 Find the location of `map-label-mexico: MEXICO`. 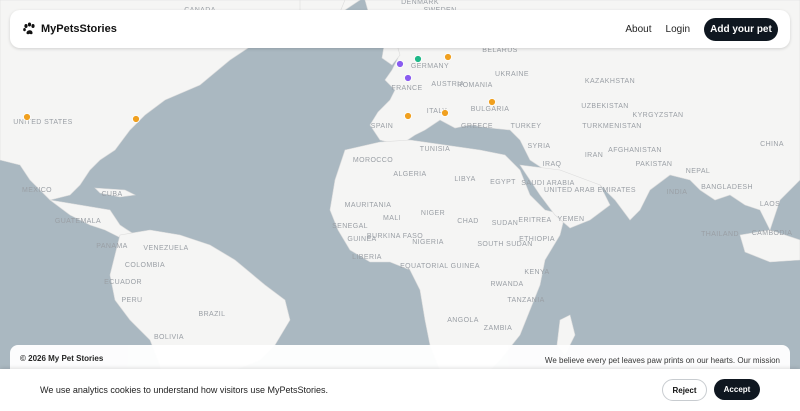

map-label-mexico: MEXICO is located at coordinates (37, 190).